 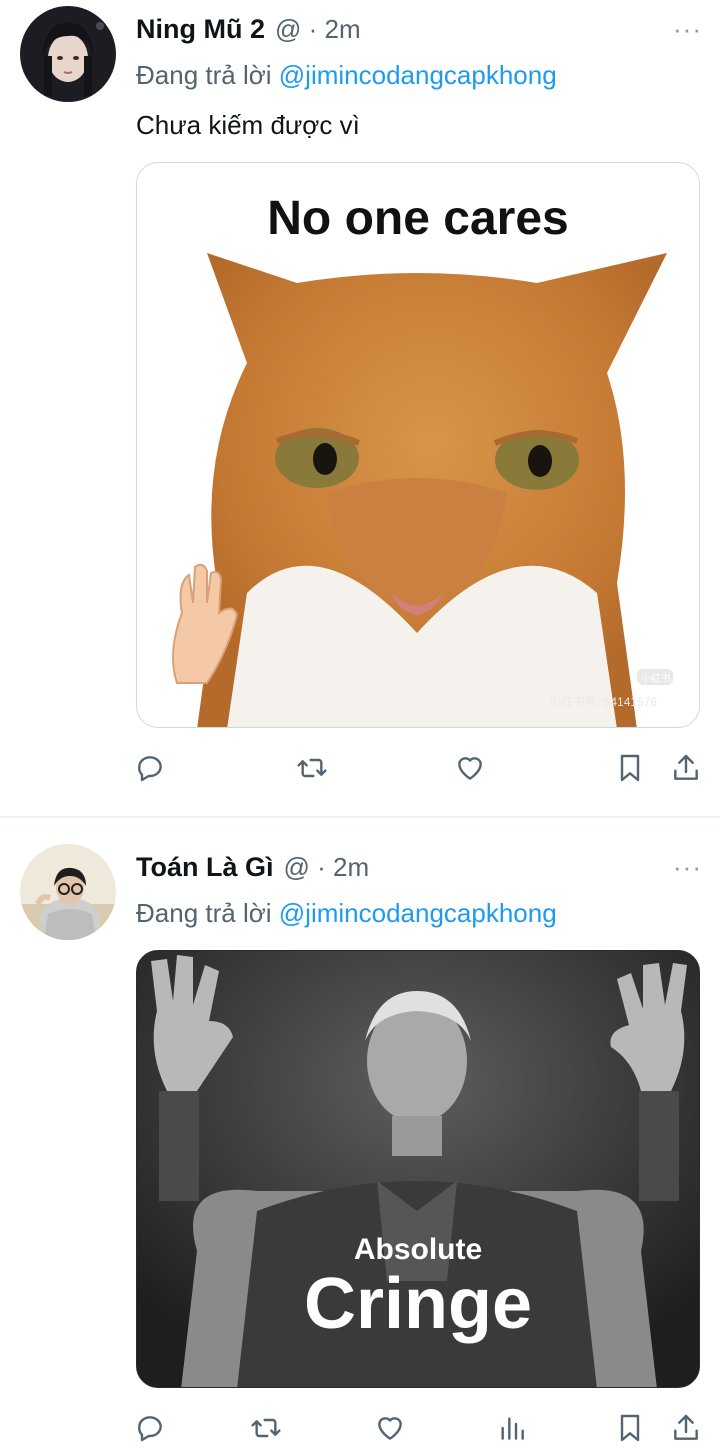 I want to click on display-name: Toán Là Gì, so click(x=205, y=867).